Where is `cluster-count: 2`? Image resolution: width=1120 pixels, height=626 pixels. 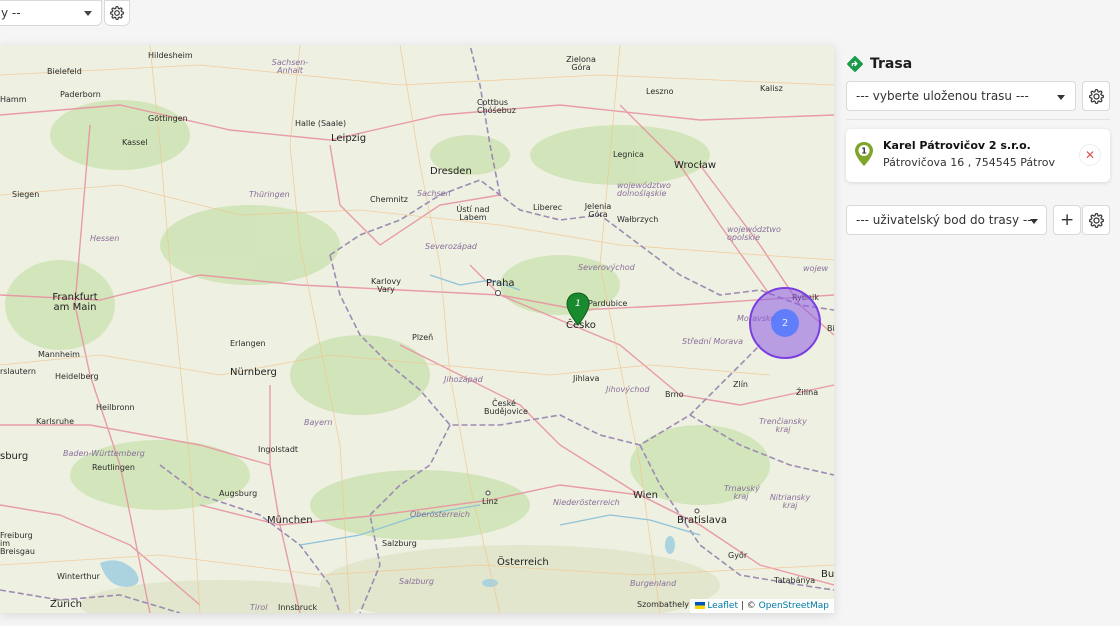
cluster-count: 2 is located at coordinates (785, 323).